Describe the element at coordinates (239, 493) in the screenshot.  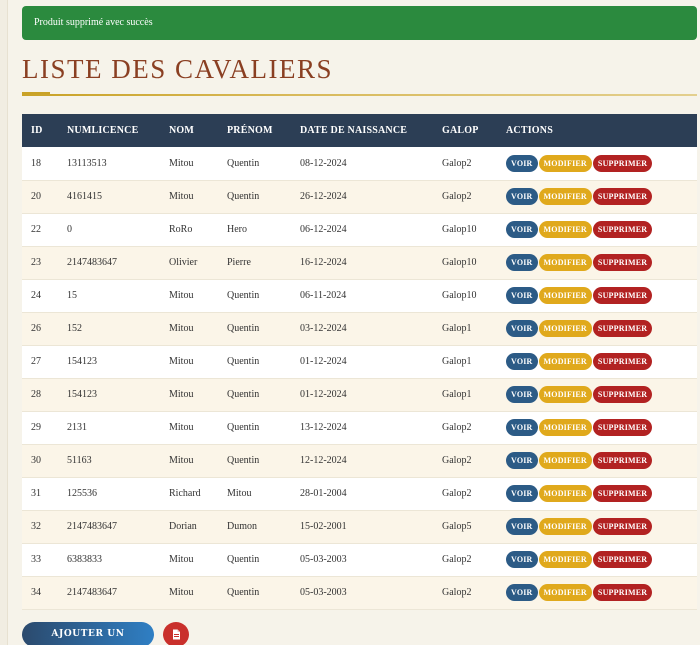
I see `cell-prenom: Mitou` at that location.